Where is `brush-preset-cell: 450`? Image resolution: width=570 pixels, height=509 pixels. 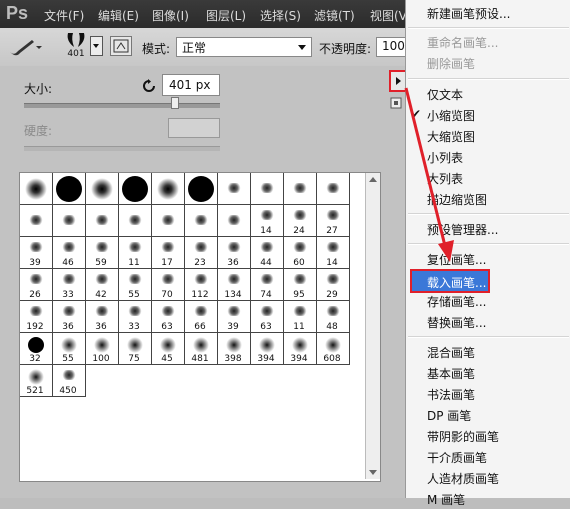
brush-preset-cell: 450 is located at coordinates (69, 381).